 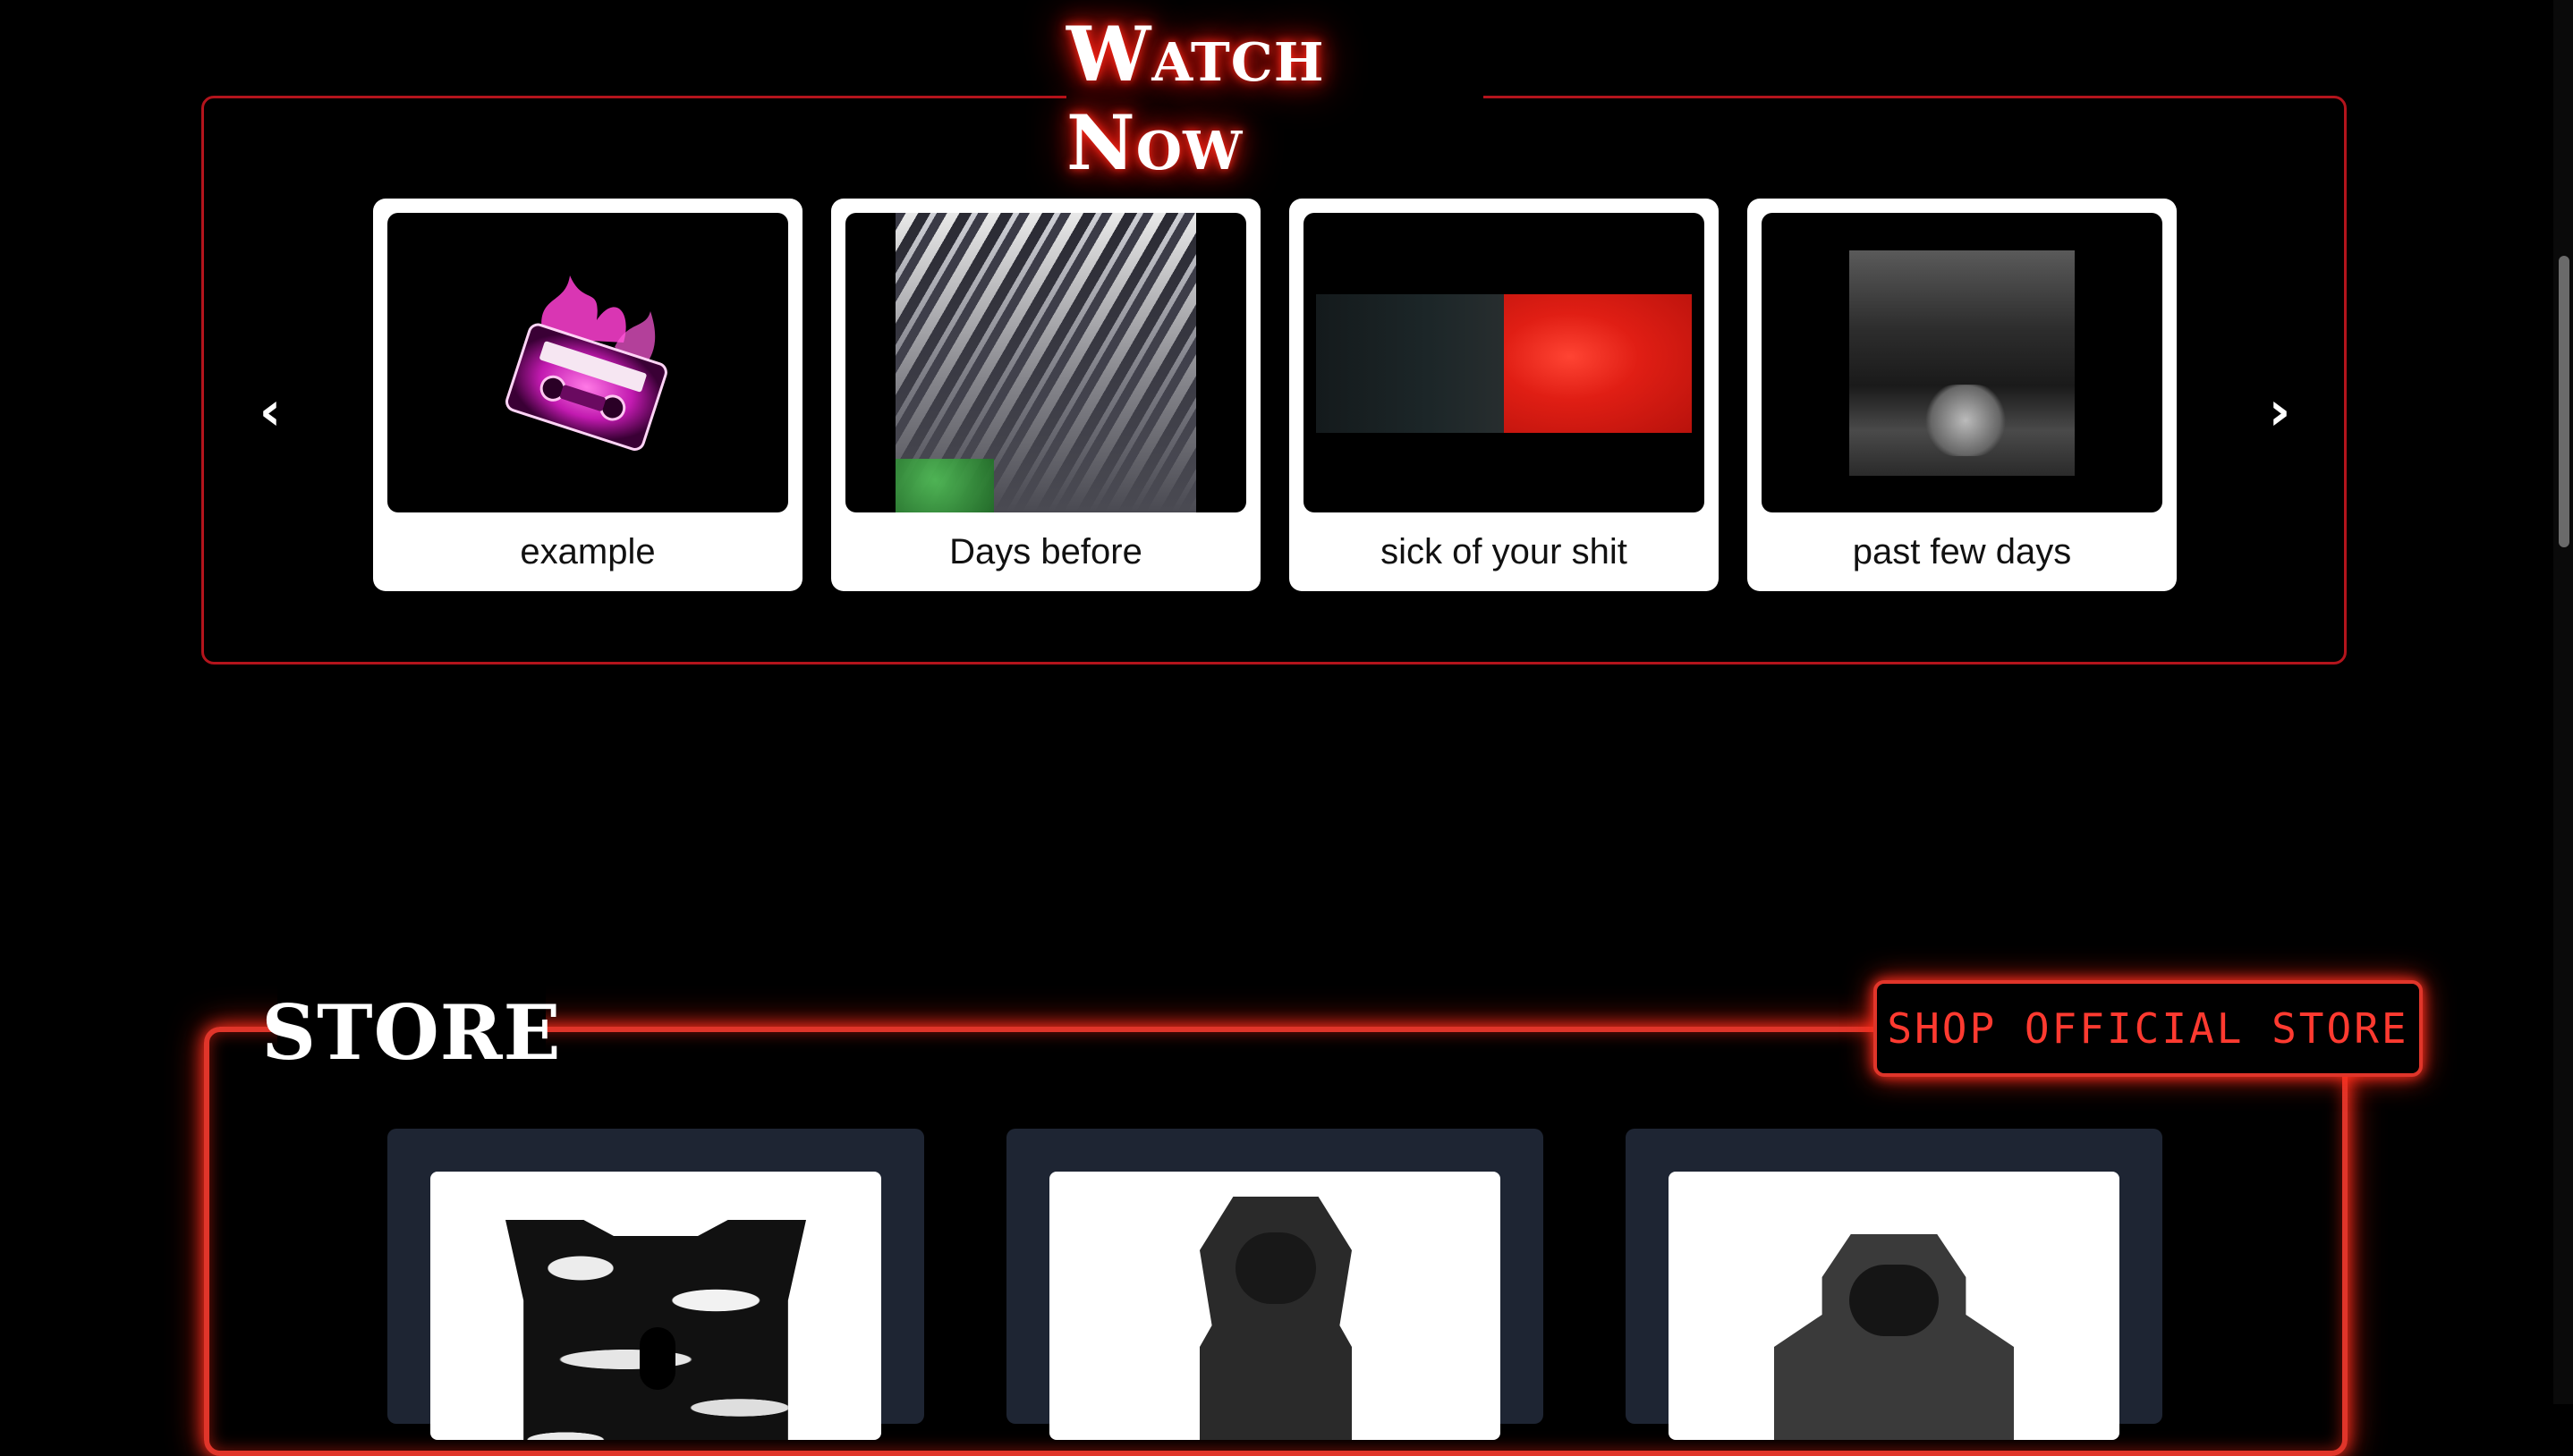 I want to click on washed-hoodie-image, so click(x=1894, y=1337).